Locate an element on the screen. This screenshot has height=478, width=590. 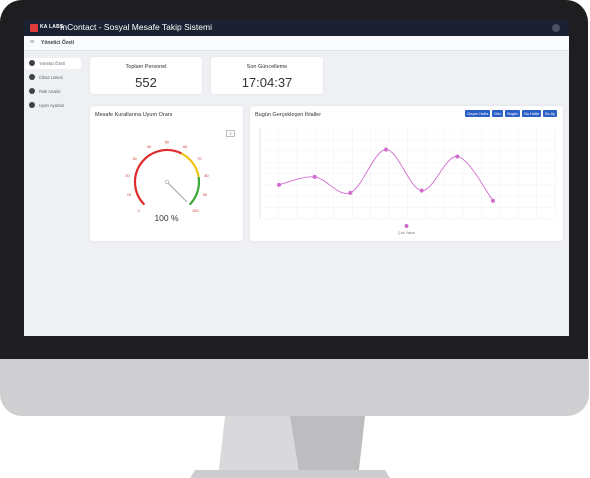
stat-title: Toplam Personel is located at coordinates (146, 67).